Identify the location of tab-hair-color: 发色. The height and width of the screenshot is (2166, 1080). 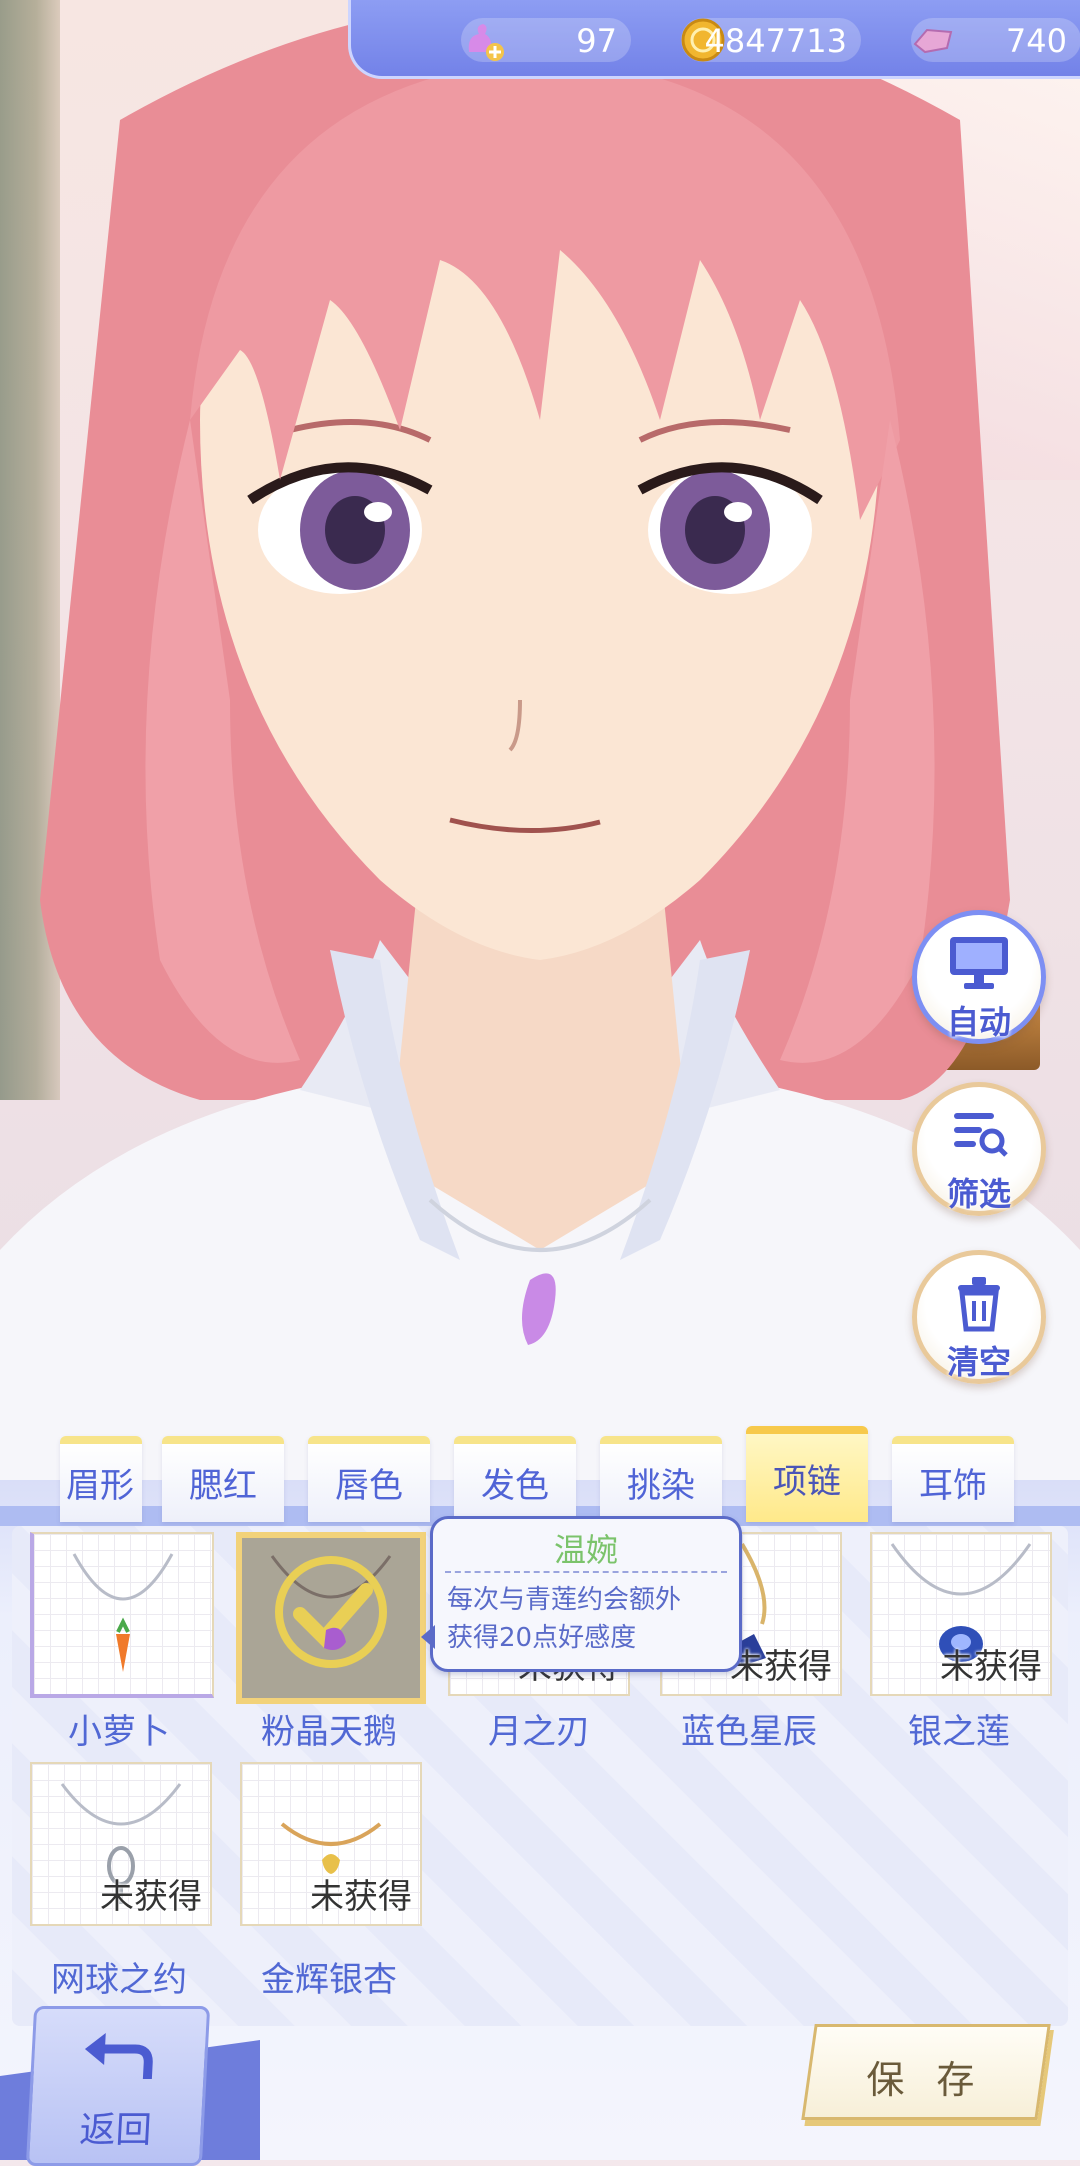
(515, 1479).